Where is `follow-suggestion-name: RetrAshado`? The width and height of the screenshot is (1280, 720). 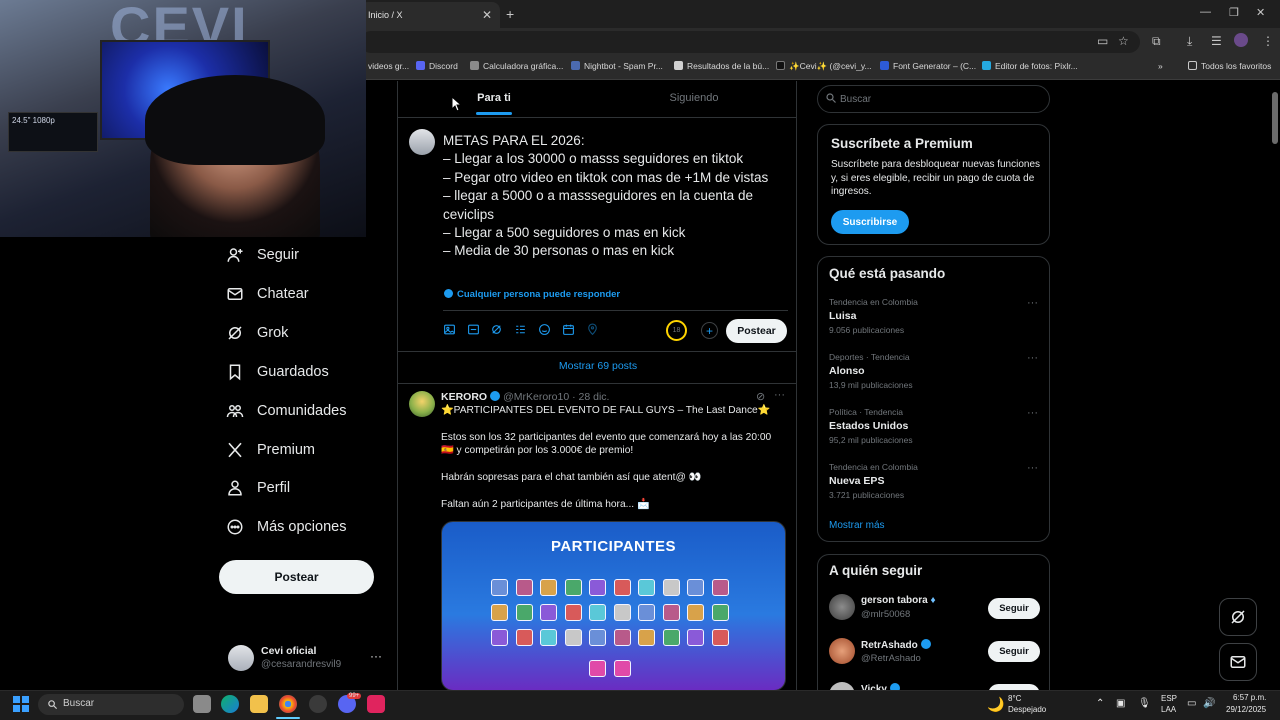 follow-suggestion-name: RetrAshado is located at coordinates (897, 645).